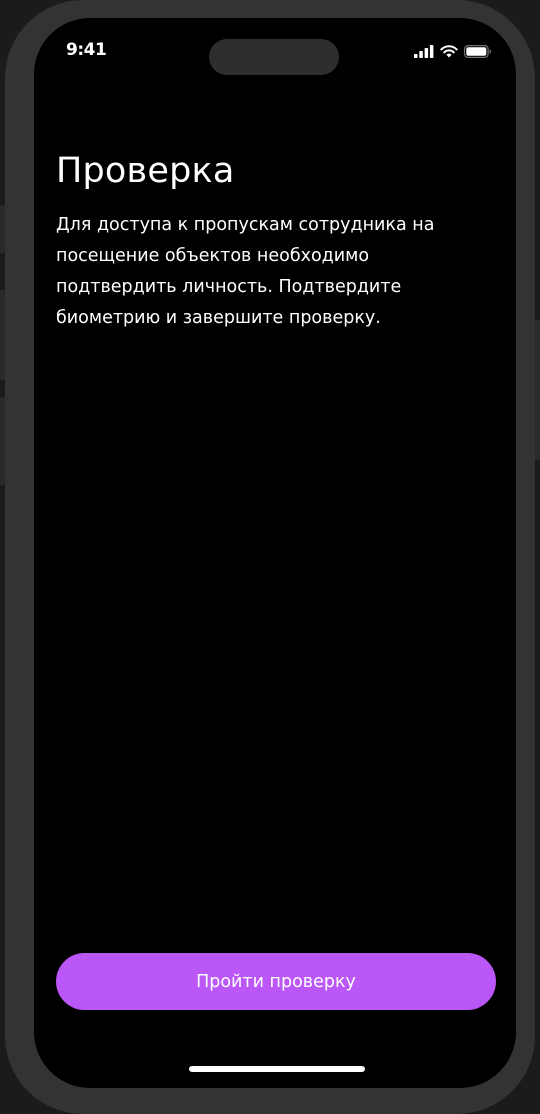 This screenshot has width=540, height=1114. I want to click on side-button-volume-down, so click(2, 441).